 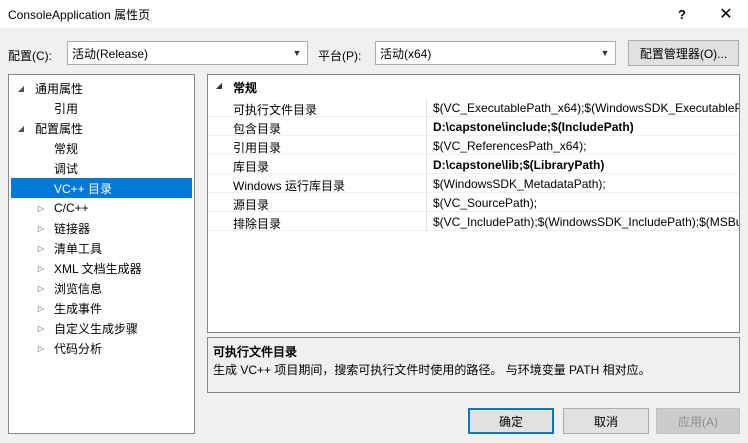 What do you see at coordinates (257, 129) in the screenshot?
I see `property-name: 包含目录` at bounding box center [257, 129].